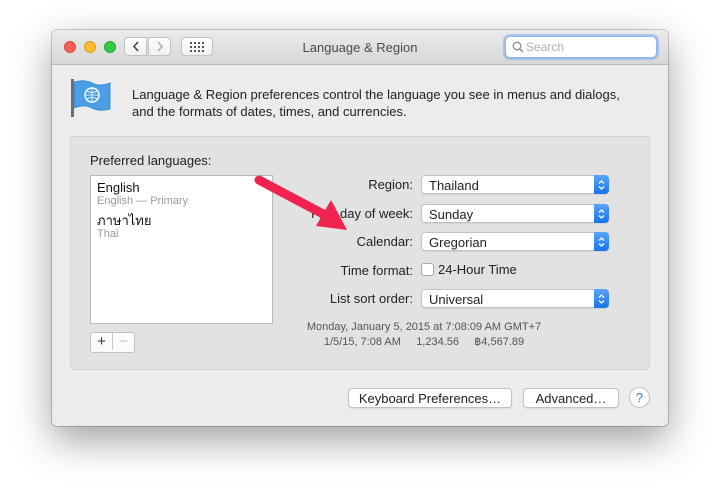  Describe the element at coordinates (142, 194) in the screenshot. I see `list-item: English English — Primary` at that location.